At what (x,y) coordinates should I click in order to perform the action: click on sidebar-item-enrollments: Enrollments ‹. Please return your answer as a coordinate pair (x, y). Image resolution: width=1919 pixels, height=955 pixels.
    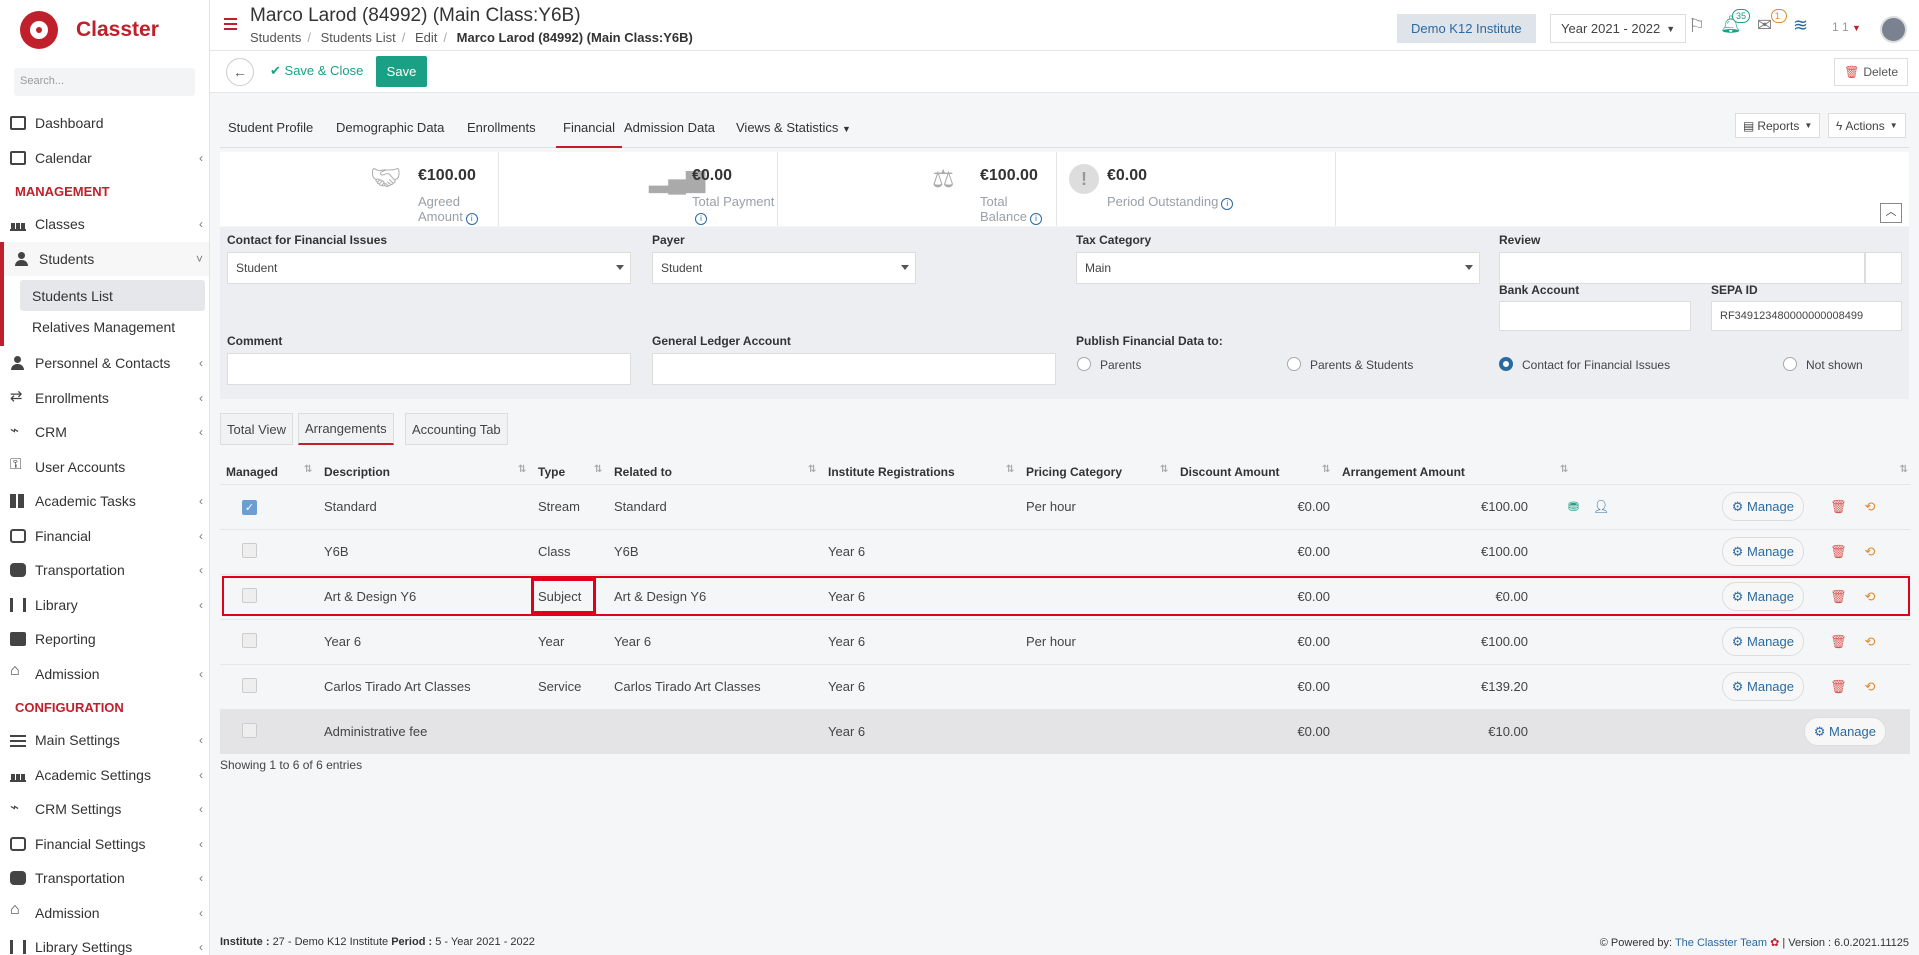
    Looking at the image, I should click on (104, 398).